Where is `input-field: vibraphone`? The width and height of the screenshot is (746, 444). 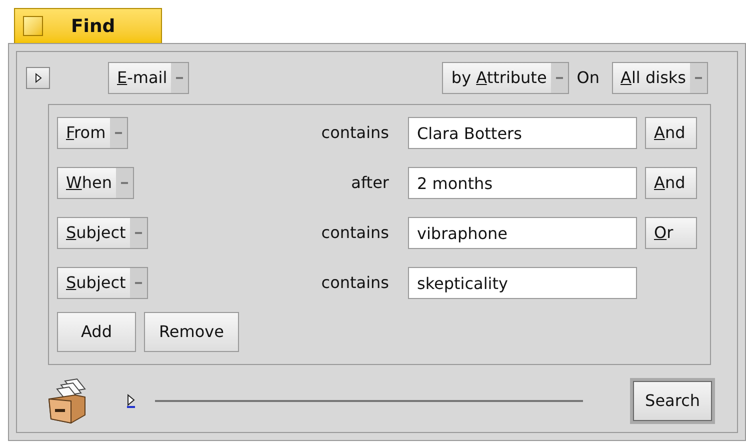
input-field: vibraphone is located at coordinates (522, 233).